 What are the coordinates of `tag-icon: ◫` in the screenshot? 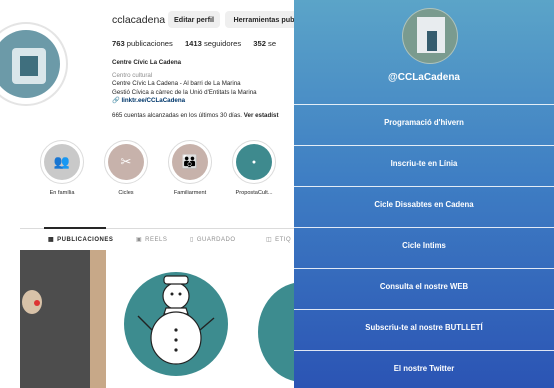 It's located at (269, 240).